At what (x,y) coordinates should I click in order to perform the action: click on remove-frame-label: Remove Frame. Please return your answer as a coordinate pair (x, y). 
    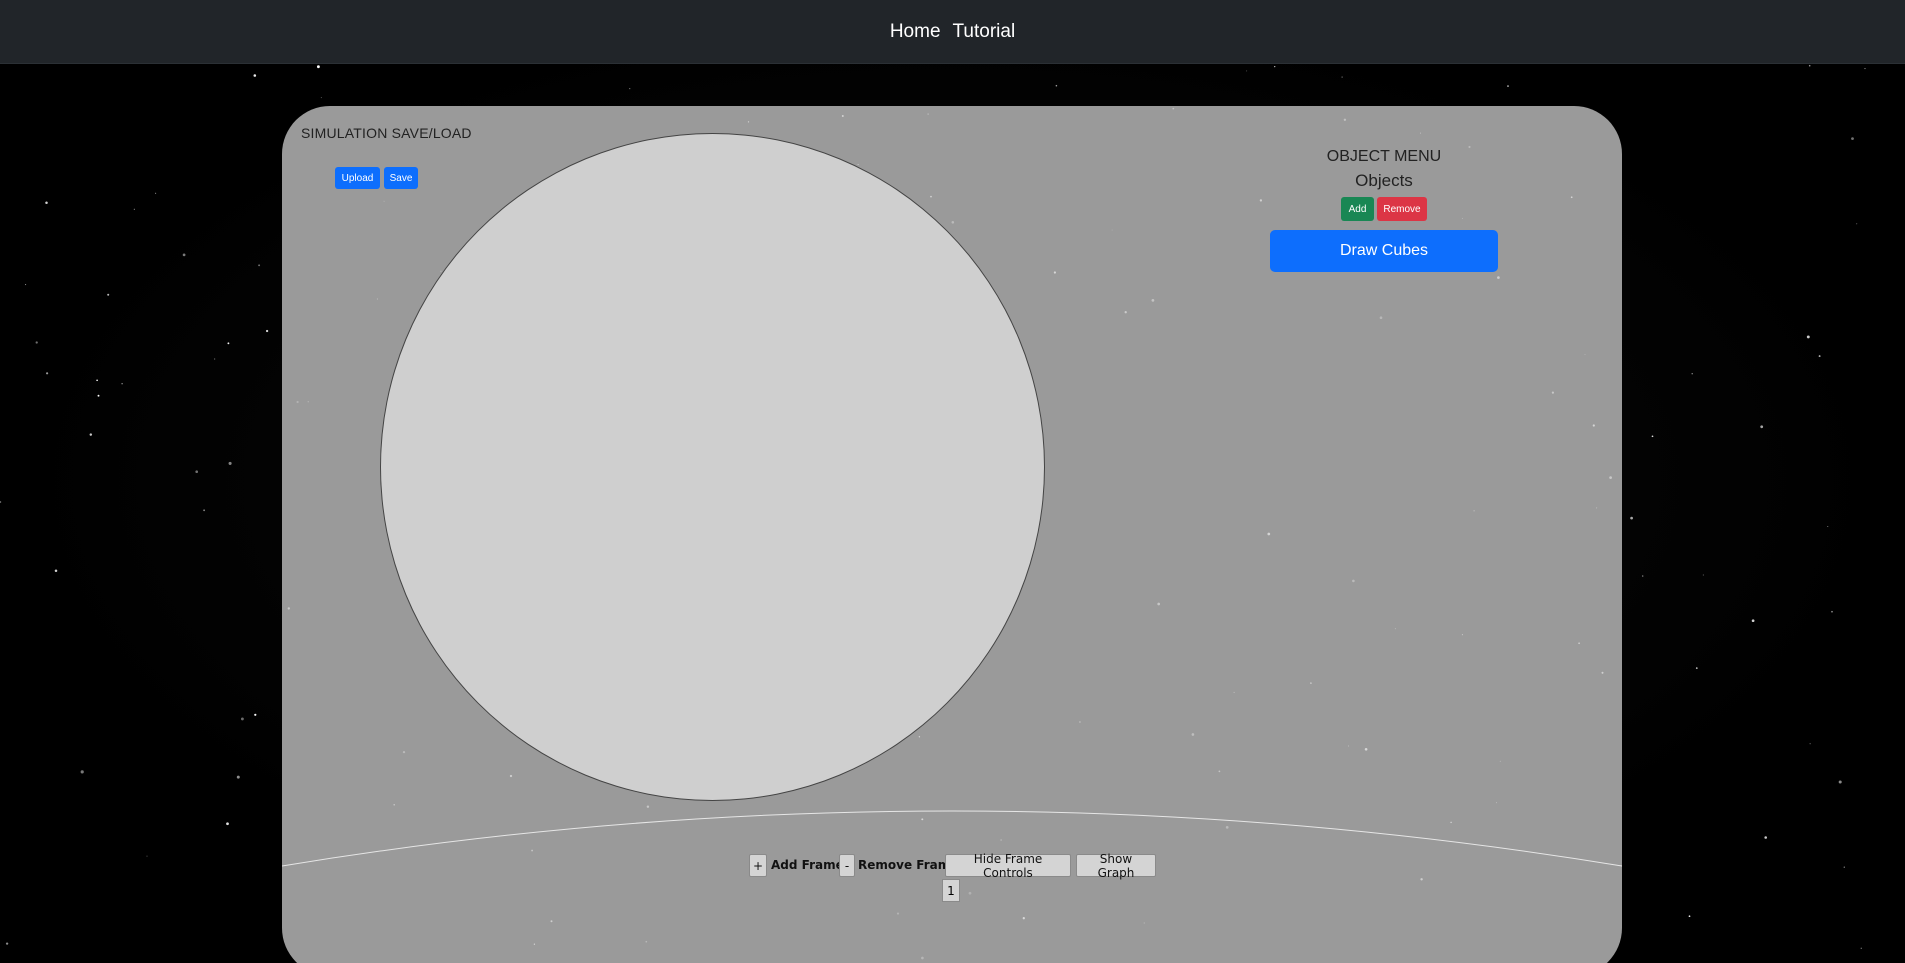
    Looking at the image, I should click on (908, 865).